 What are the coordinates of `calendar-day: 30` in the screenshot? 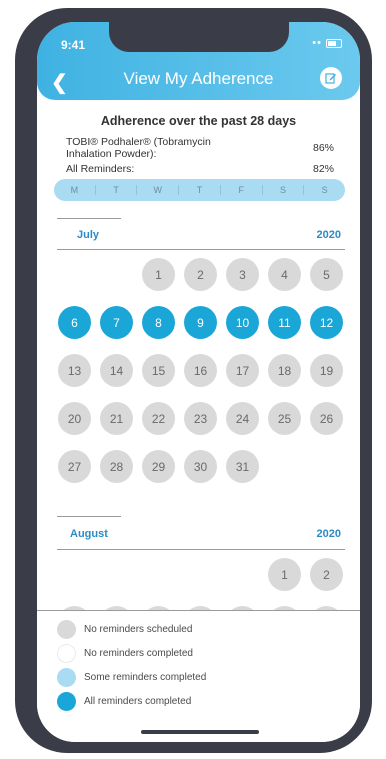 It's located at (200, 466).